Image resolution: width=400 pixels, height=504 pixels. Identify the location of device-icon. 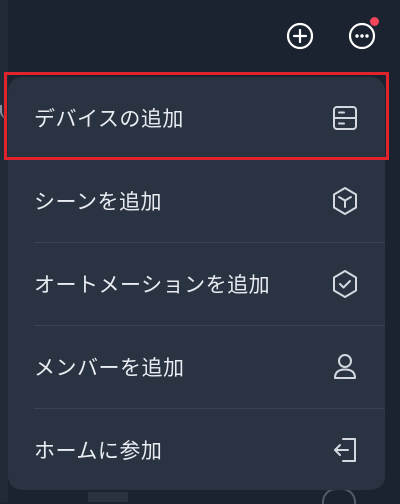
(345, 118).